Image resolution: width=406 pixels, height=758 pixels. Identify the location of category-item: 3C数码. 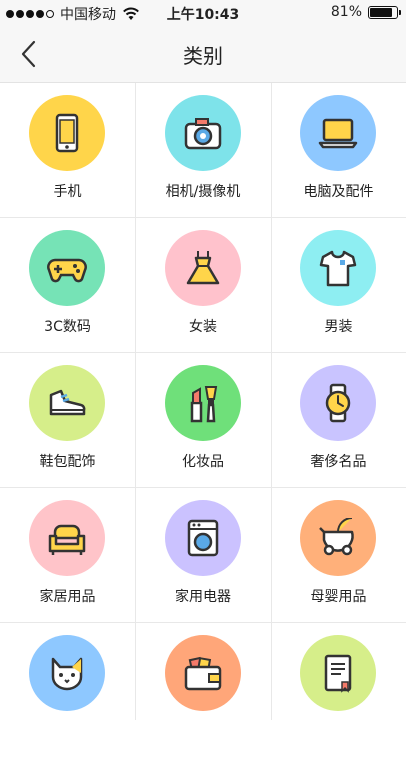
(67, 285).